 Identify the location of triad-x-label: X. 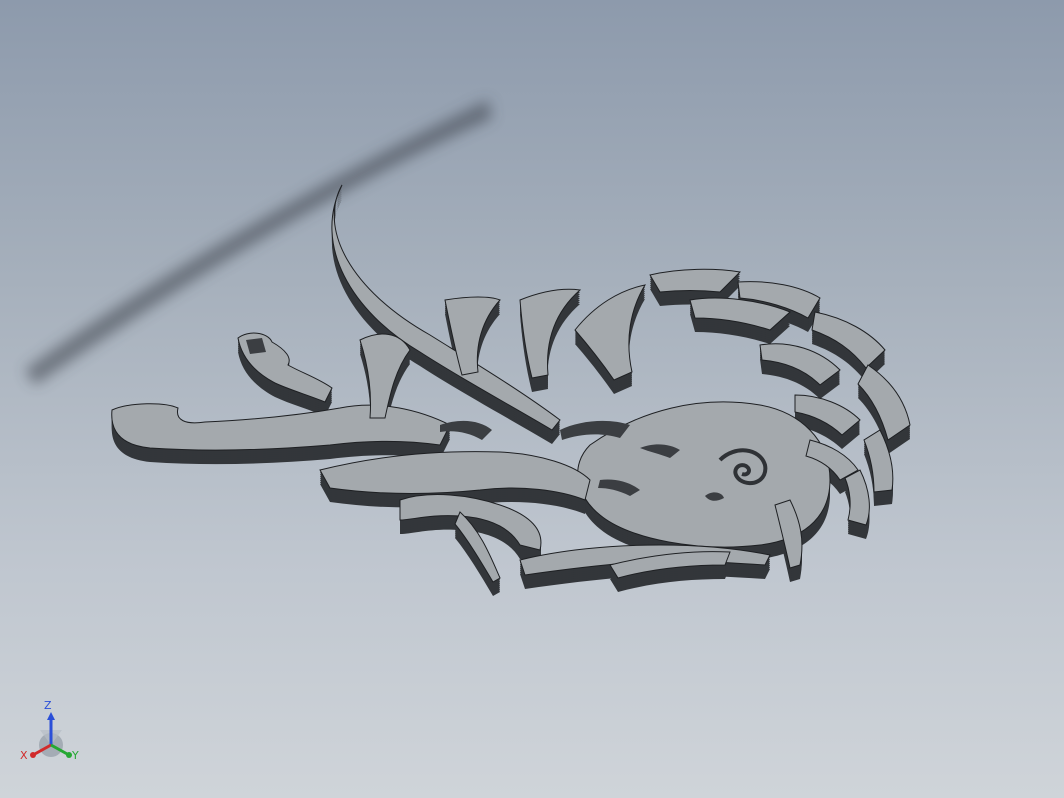
(24, 755).